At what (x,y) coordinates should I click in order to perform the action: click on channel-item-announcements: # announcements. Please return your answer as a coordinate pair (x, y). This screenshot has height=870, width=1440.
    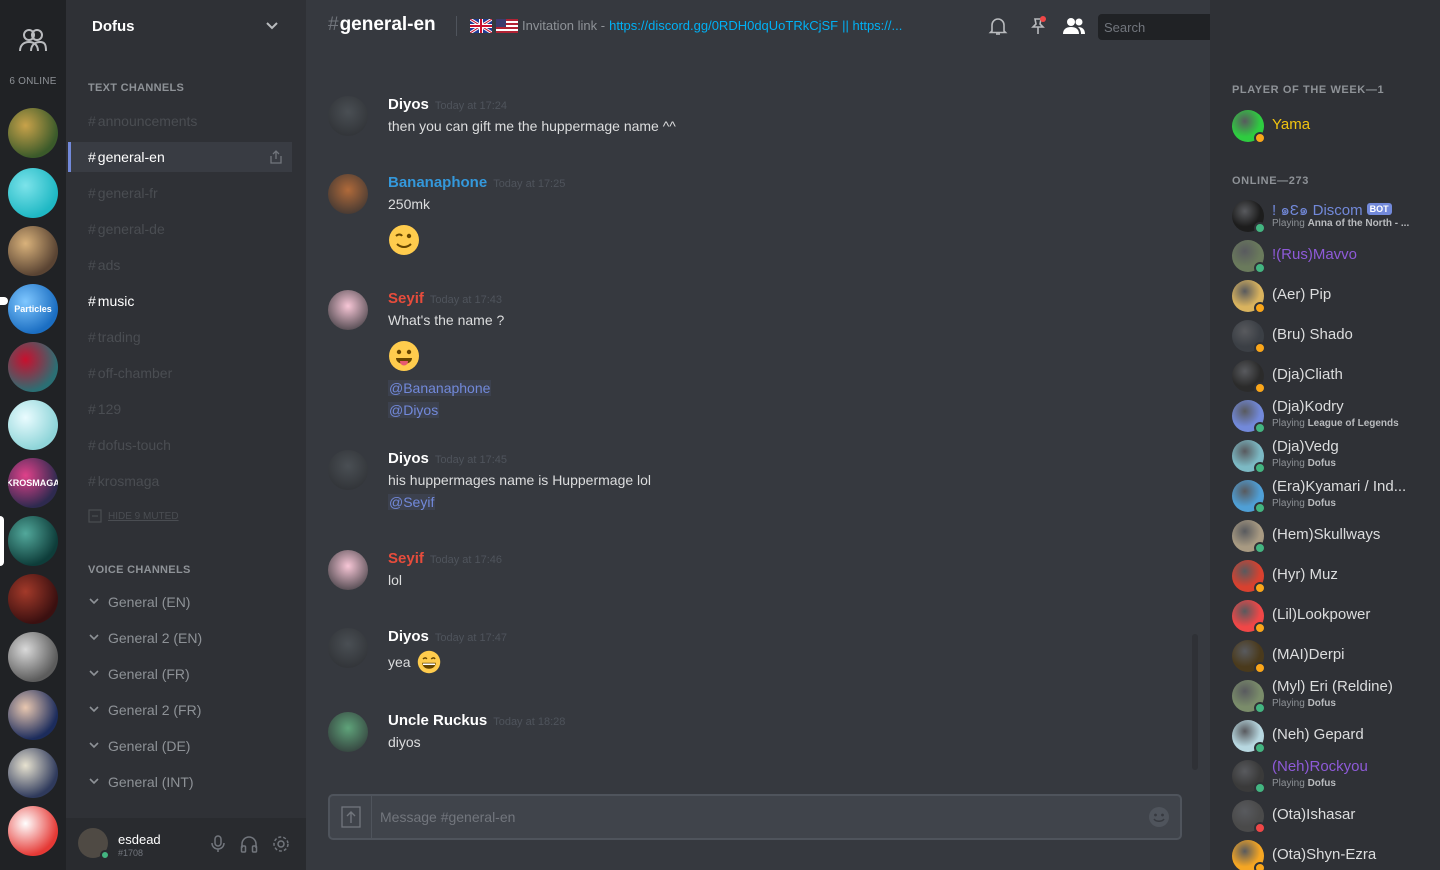
    Looking at the image, I should click on (190, 121).